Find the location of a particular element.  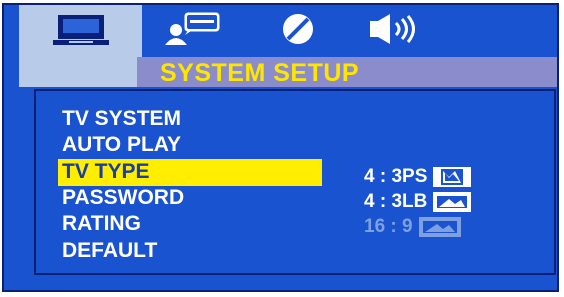

option-4-3-ps: 4 : 3PS is located at coordinates (418, 177).